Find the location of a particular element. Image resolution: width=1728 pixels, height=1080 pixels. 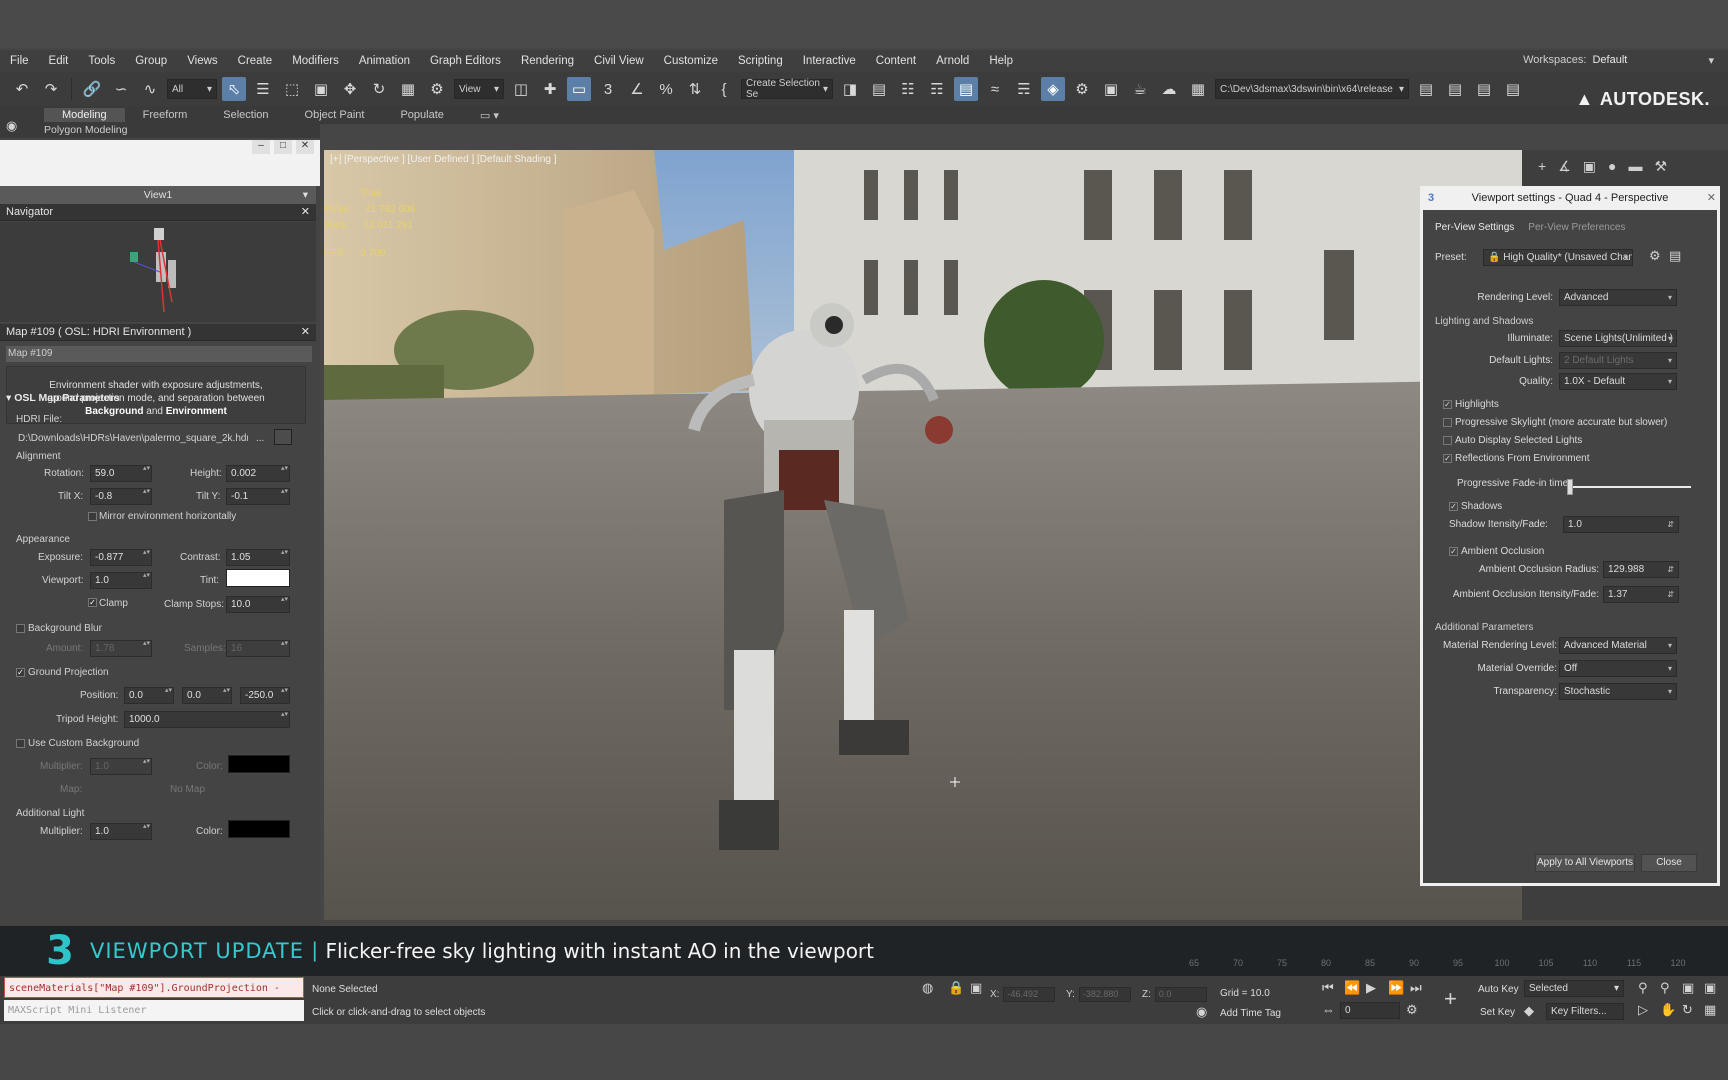

tab-per-view-settings: Per-View Settings is located at coordinates (1474, 227).